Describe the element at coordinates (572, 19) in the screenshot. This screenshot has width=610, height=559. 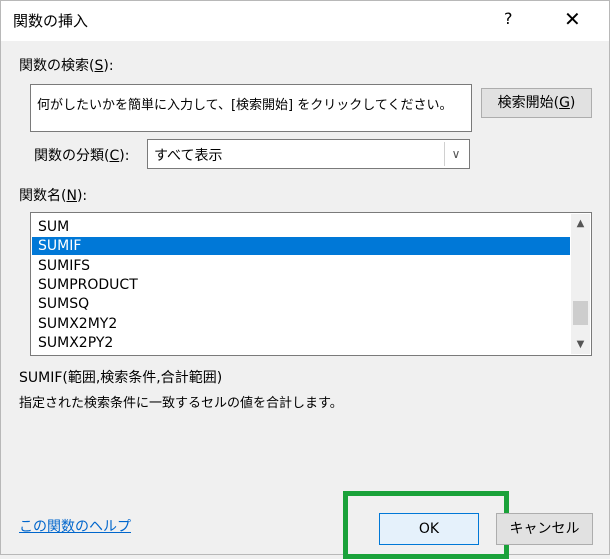
I see `close-icon: ✕` at that location.